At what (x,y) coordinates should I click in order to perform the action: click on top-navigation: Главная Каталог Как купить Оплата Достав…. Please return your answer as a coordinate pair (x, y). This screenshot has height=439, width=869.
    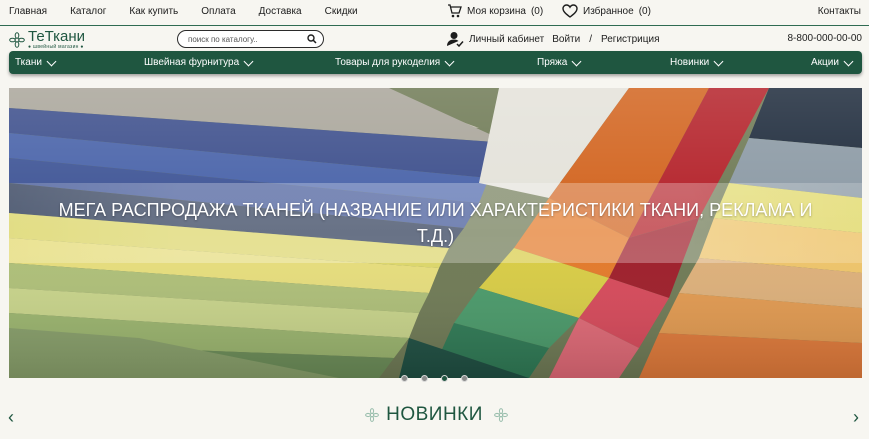
    Looking at the image, I should click on (195, 11).